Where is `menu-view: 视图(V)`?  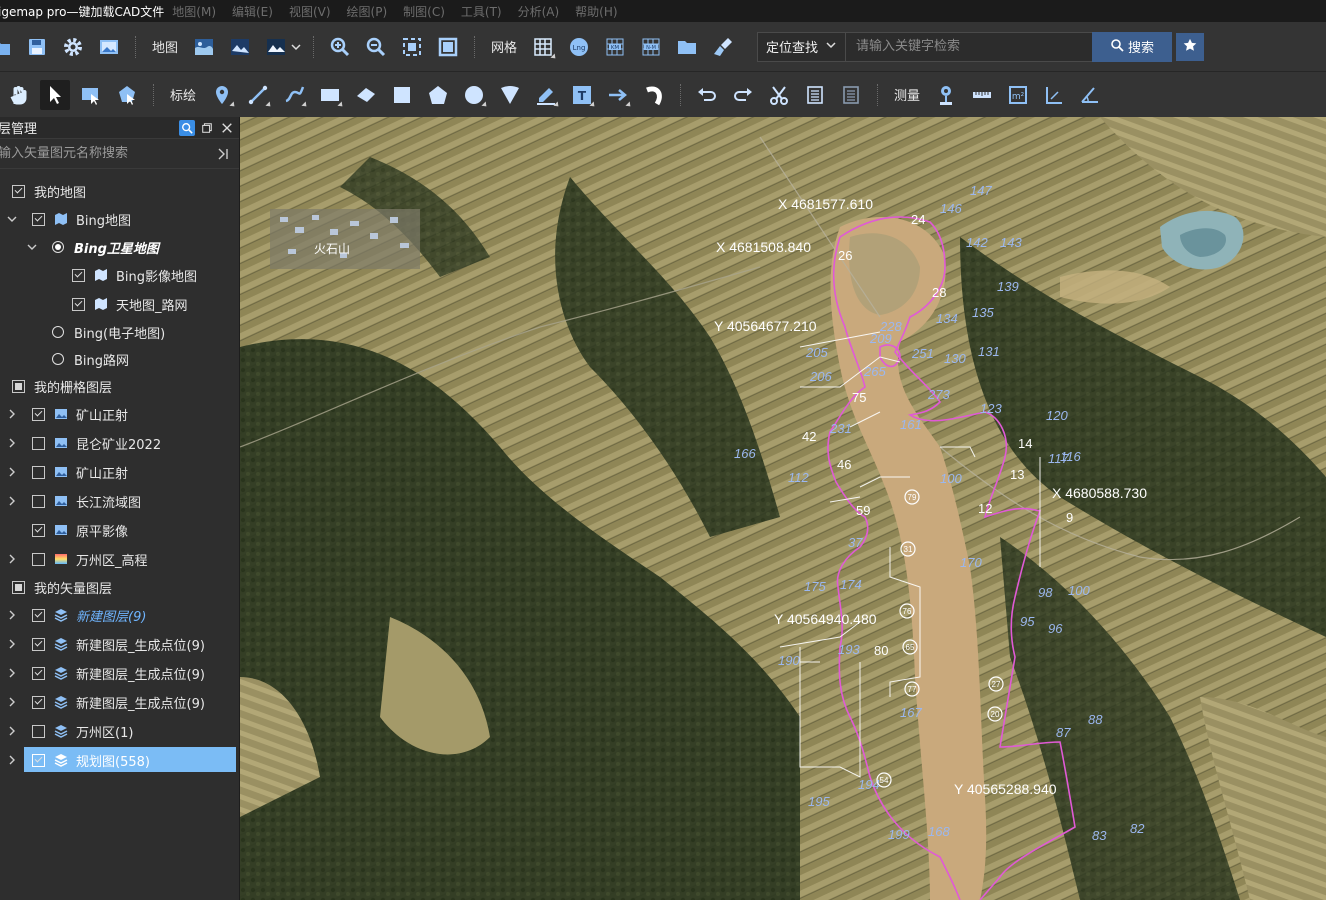 menu-view: 视图(V) is located at coordinates (310, 11).